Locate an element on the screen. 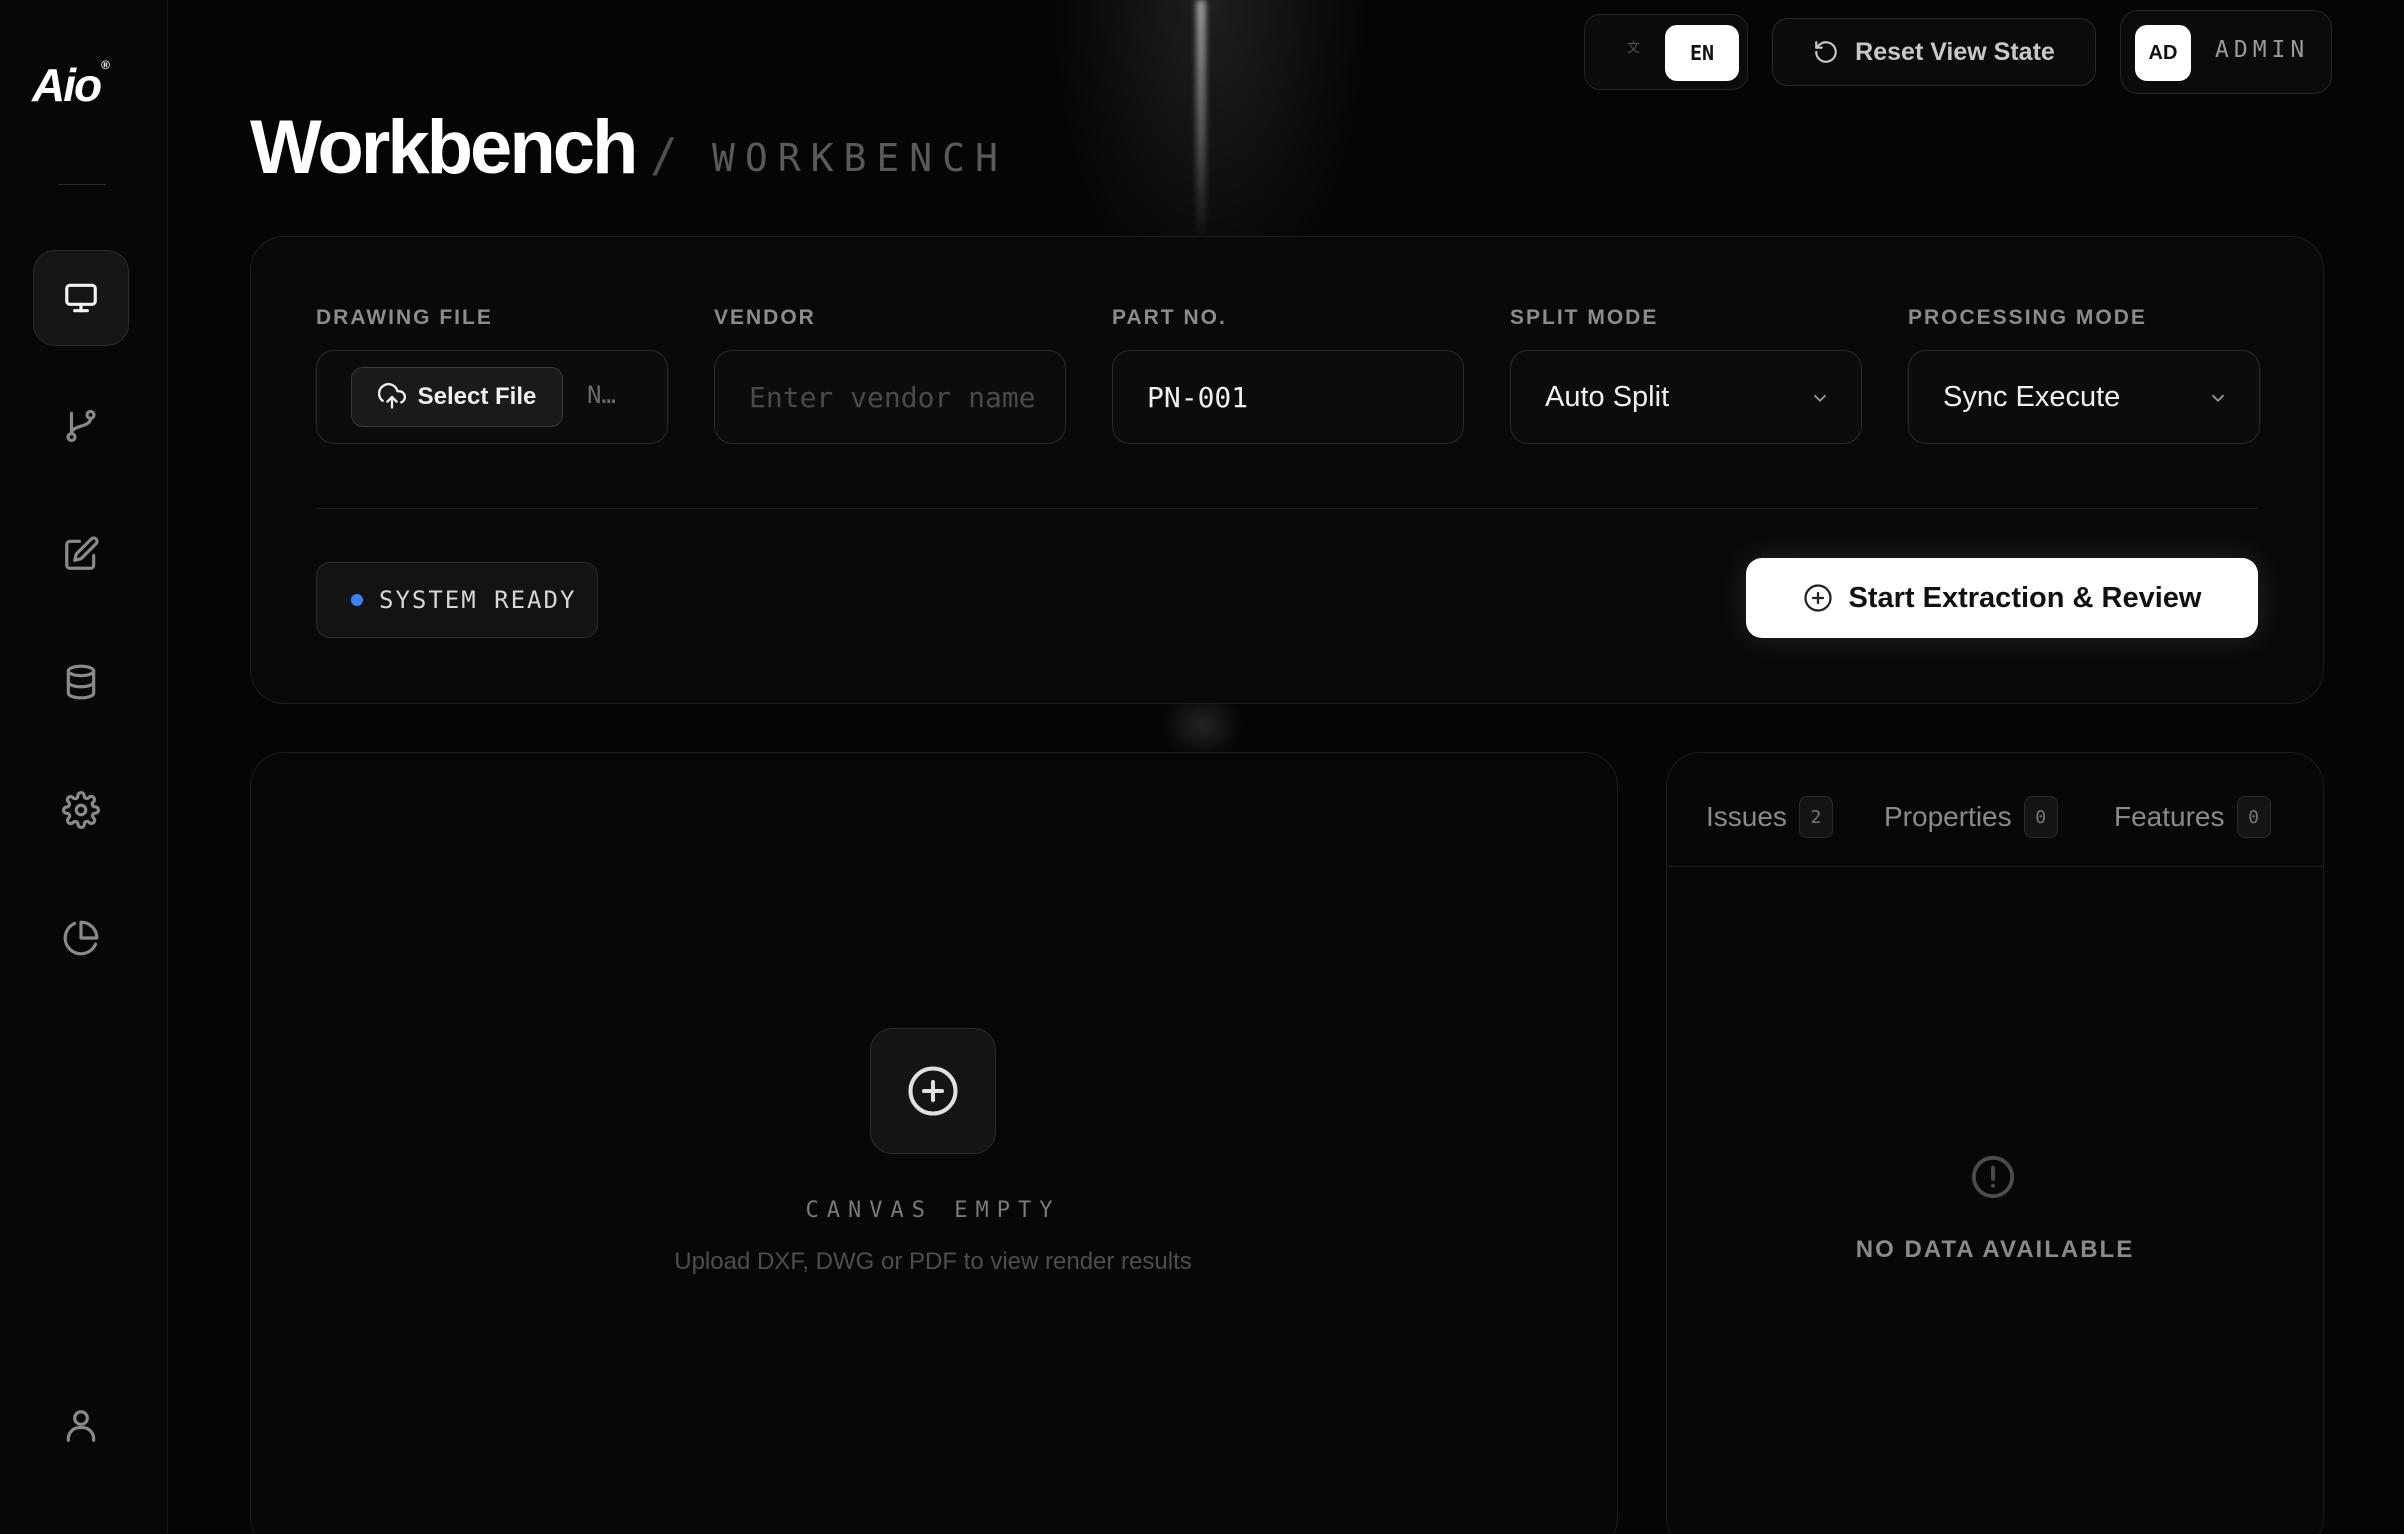 The width and height of the screenshot is (2404, 1534). processing-mode-value: Sync Execute is located at coordinates (2032, 397).